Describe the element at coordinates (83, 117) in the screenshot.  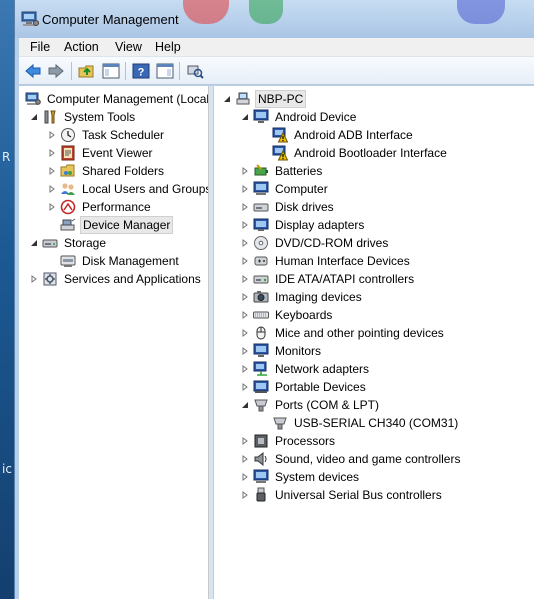
I see `tree-item-system-tools: System Tools` at that location.